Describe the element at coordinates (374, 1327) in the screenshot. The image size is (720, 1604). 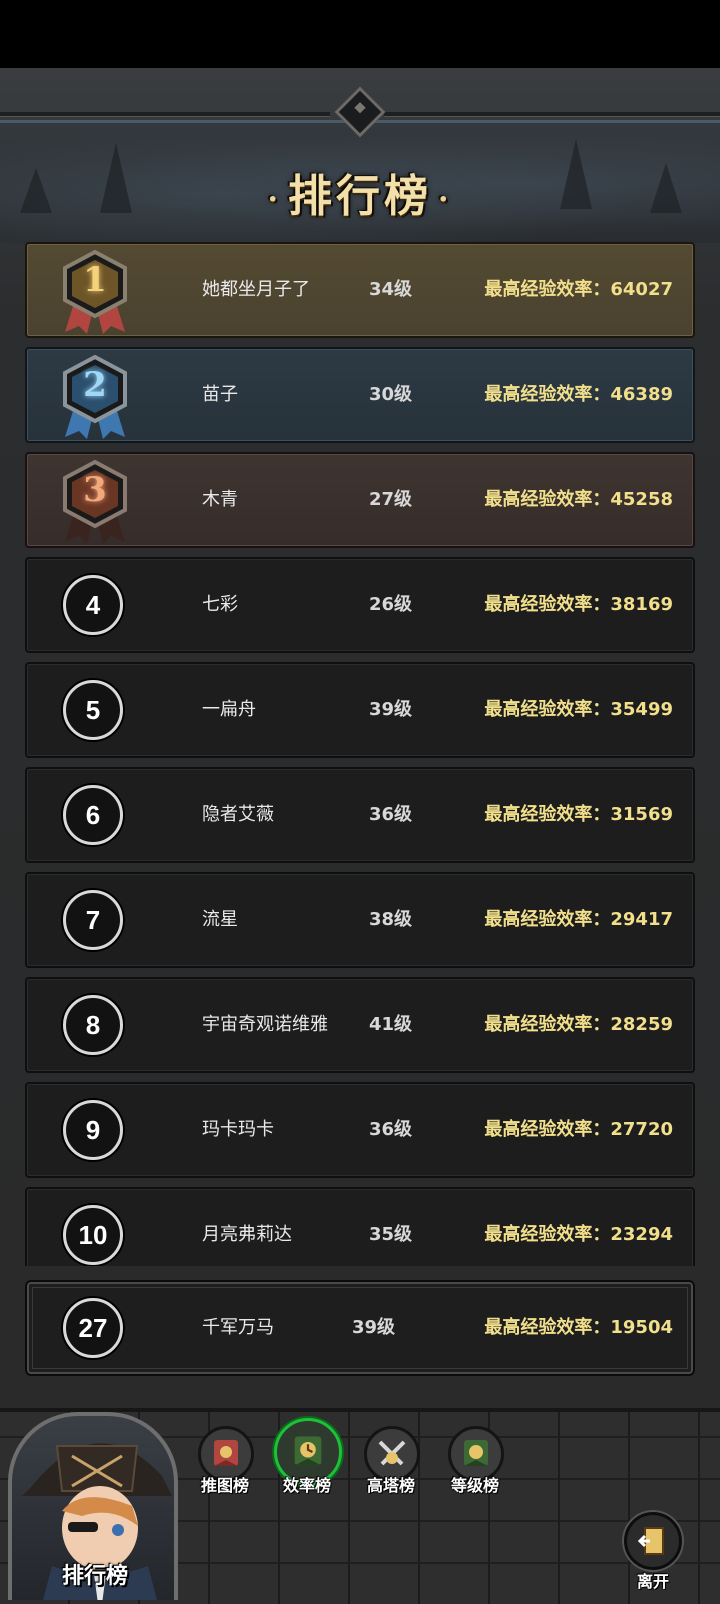
I see `my-player-level: 39级` at that location.